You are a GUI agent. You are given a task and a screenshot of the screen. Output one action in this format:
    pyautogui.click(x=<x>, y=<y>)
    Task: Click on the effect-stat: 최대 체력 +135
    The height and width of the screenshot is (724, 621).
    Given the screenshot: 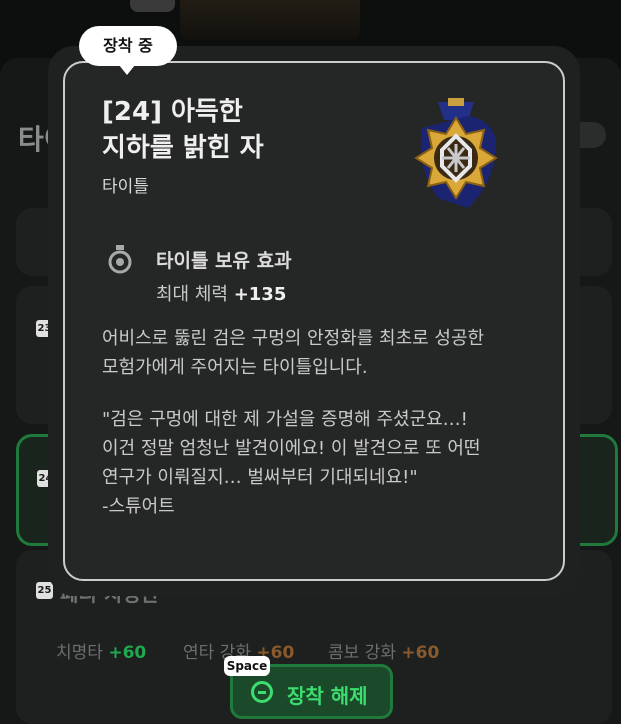 What is the action you would take?
    pyautogui.click(x=221, y=293)
    